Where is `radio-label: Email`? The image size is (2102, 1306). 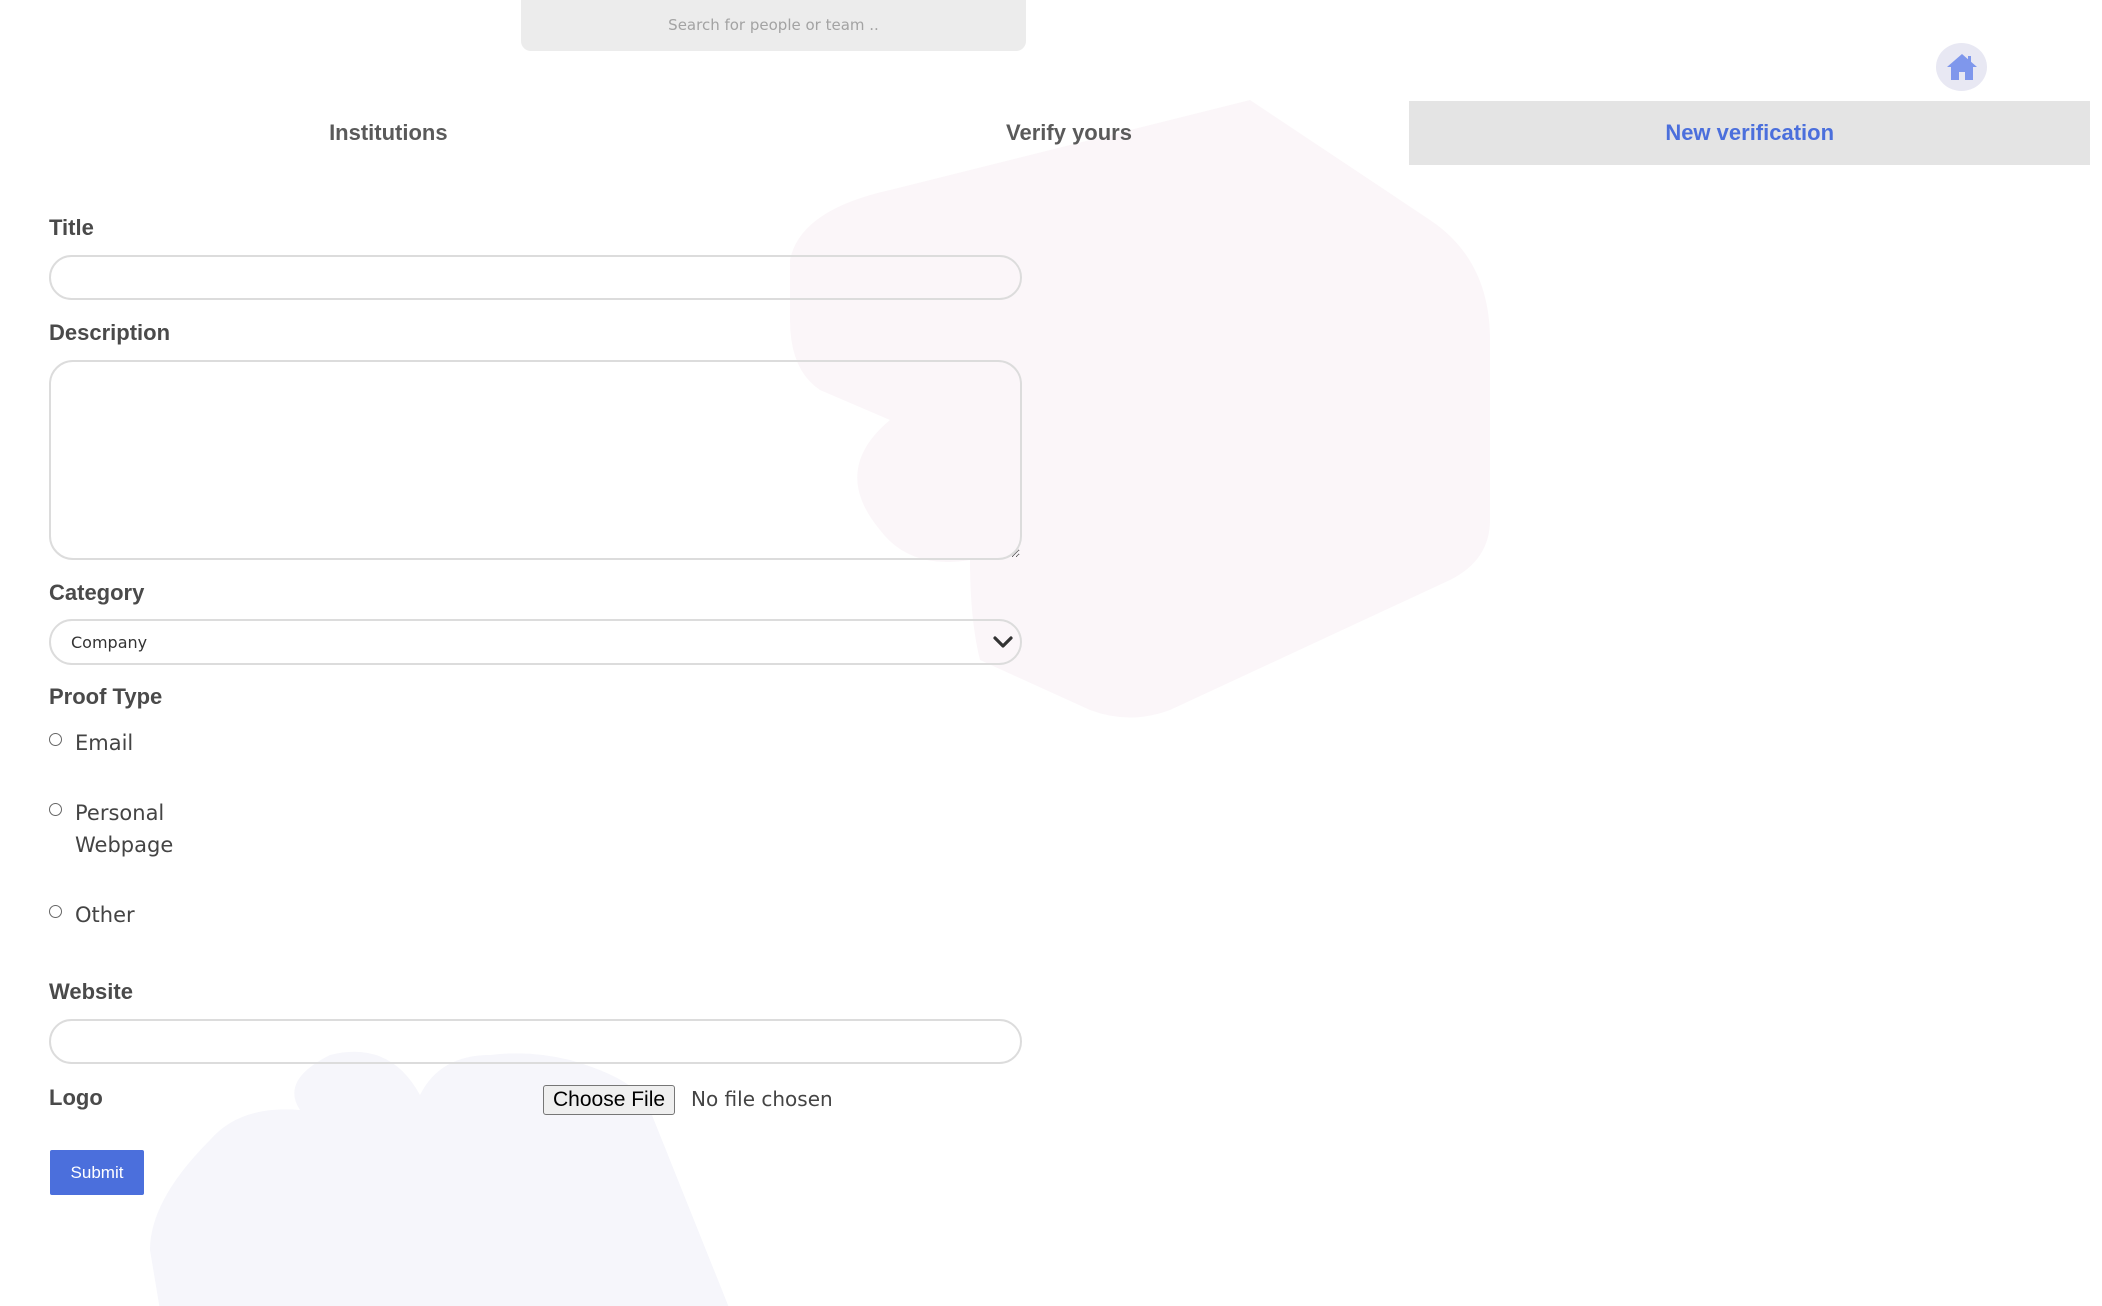
radio-label: Email is located at coordinates (104, 743).